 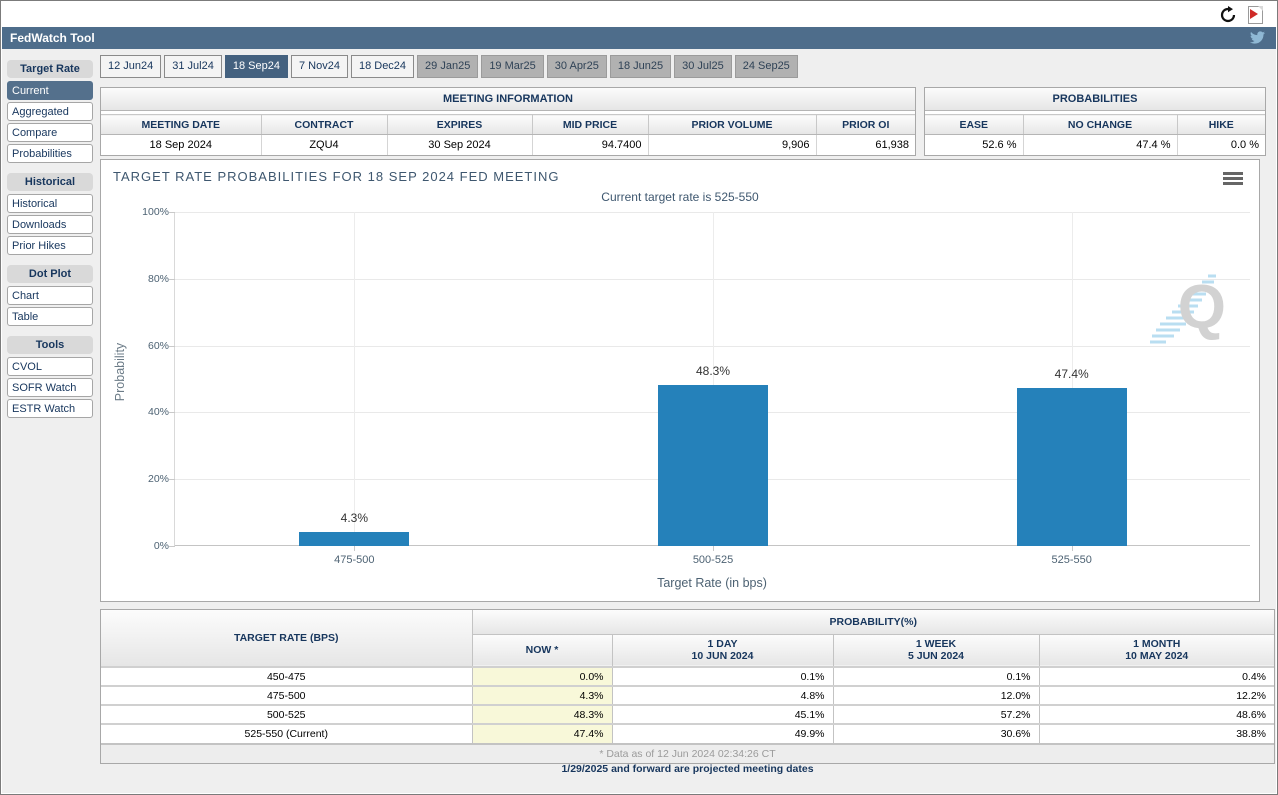 I want to click on sidebar-section-tools: Tools, so click(x=50, y=345).